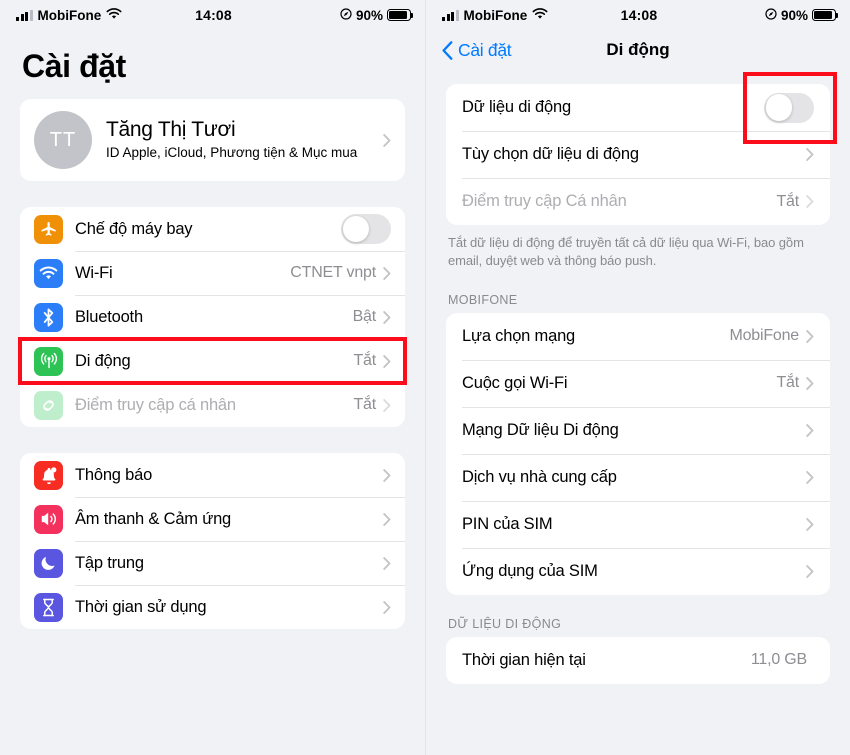  Describe the element at coordinates (539, 476) in the screenshot. I see `row-label: Dịch vụ nhà cung cấp` at that location.